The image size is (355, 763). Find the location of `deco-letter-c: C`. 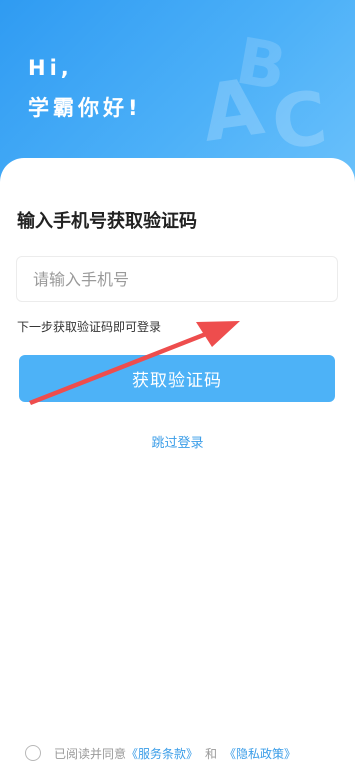

deco-letter-c: C is located at coordinates (299, 120).